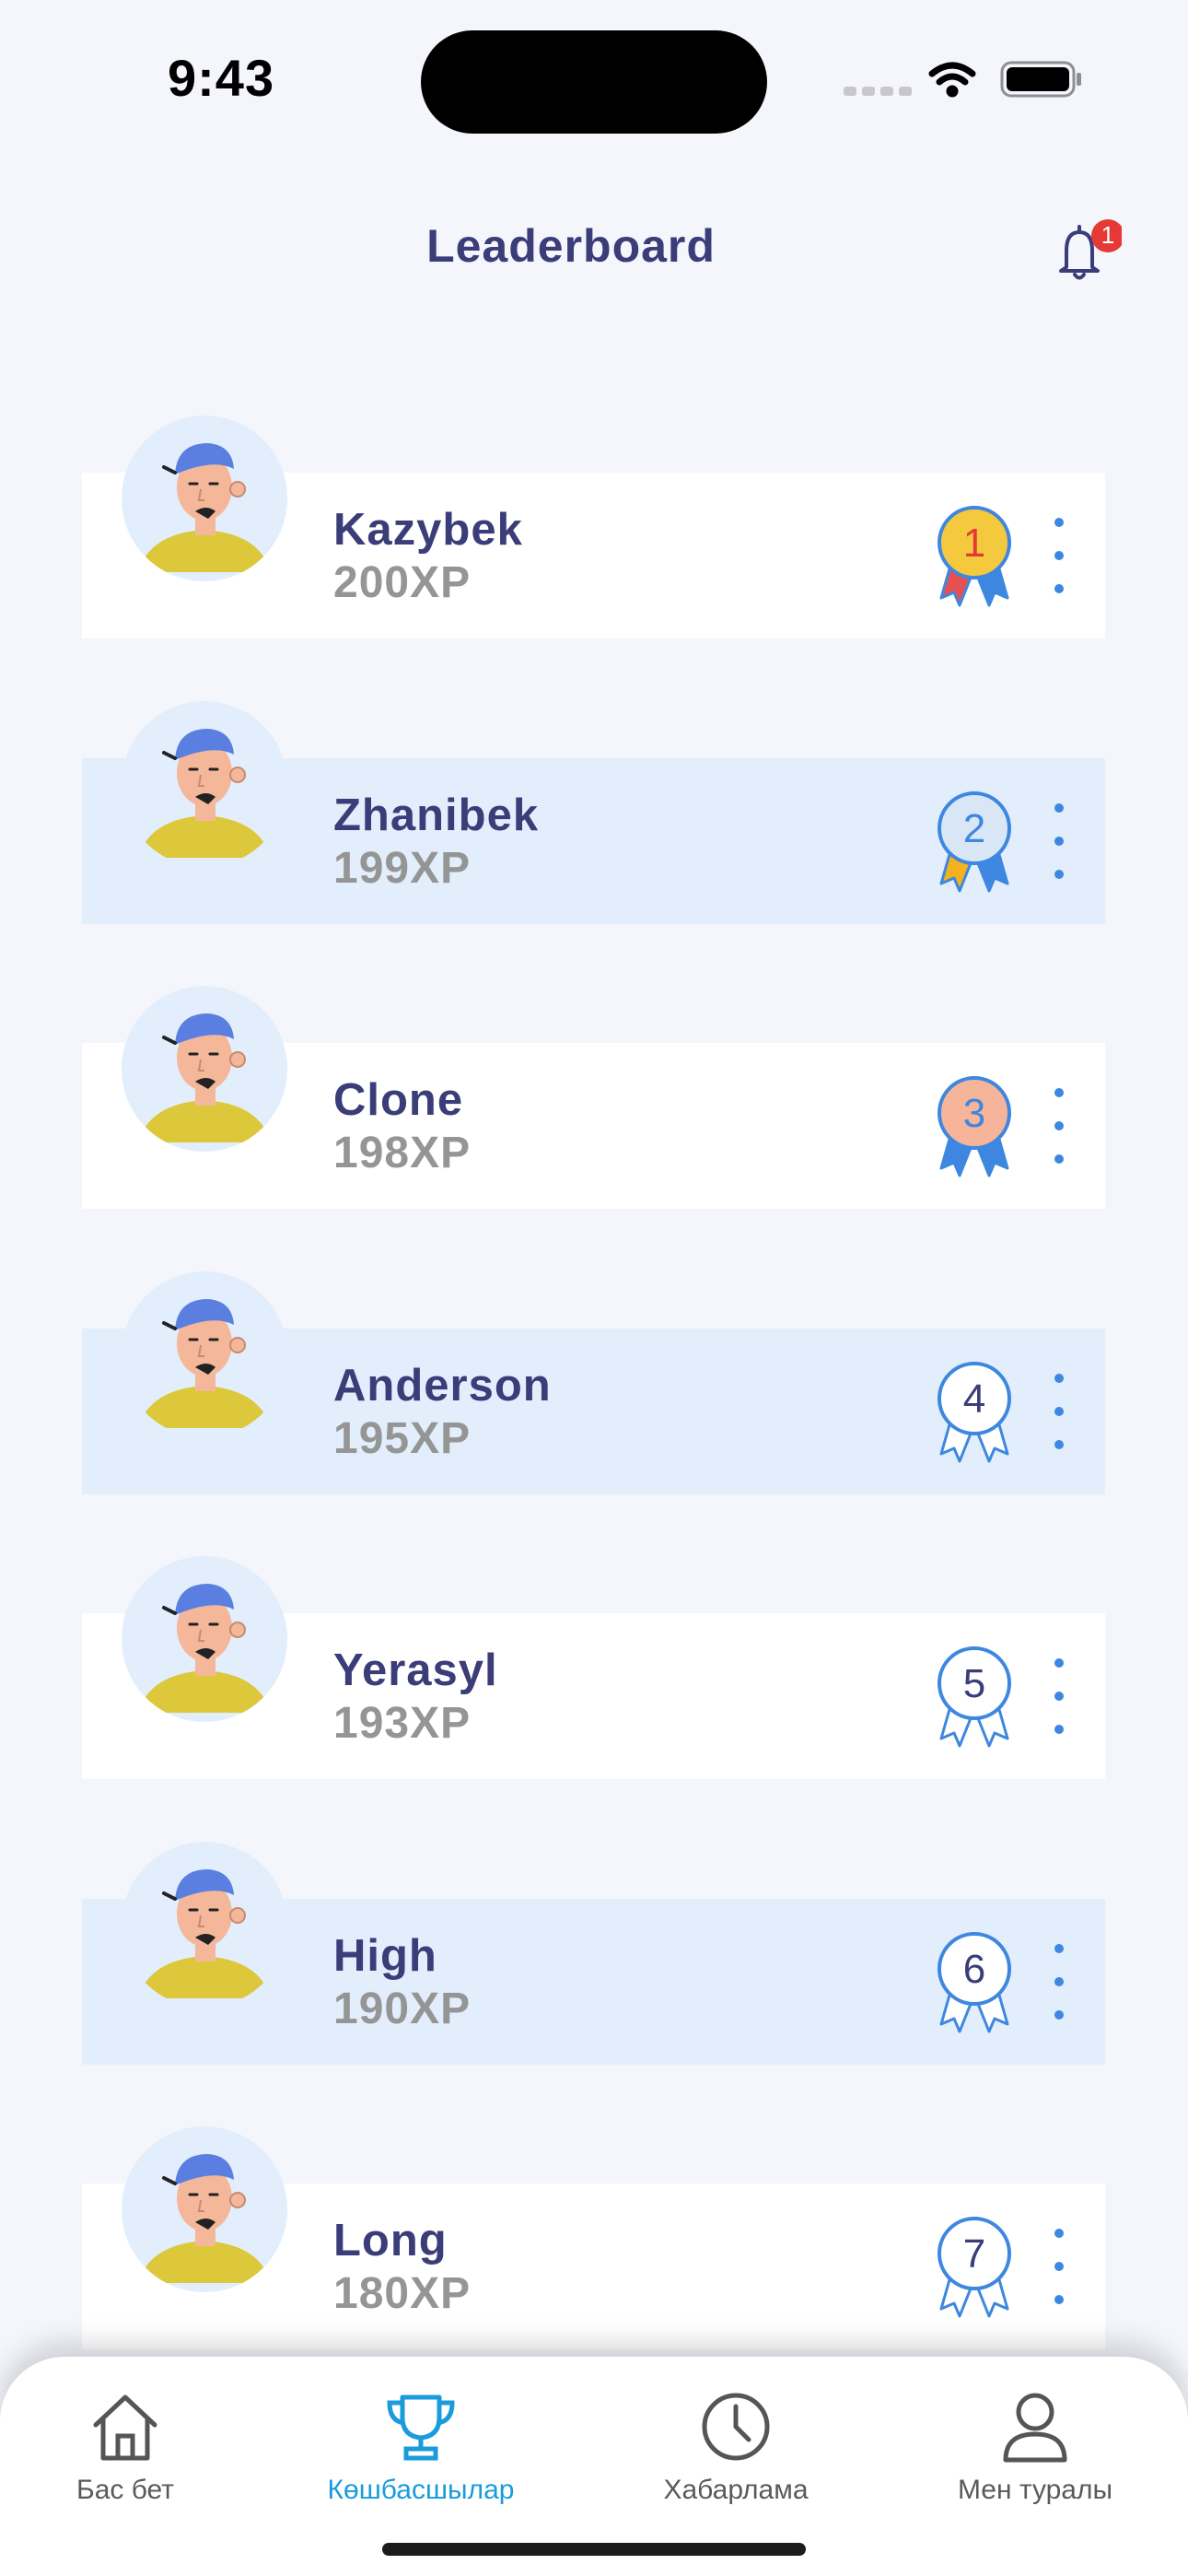  I want to click on leaderboard-row: Clone 198XP 3, so click(593, 1097).